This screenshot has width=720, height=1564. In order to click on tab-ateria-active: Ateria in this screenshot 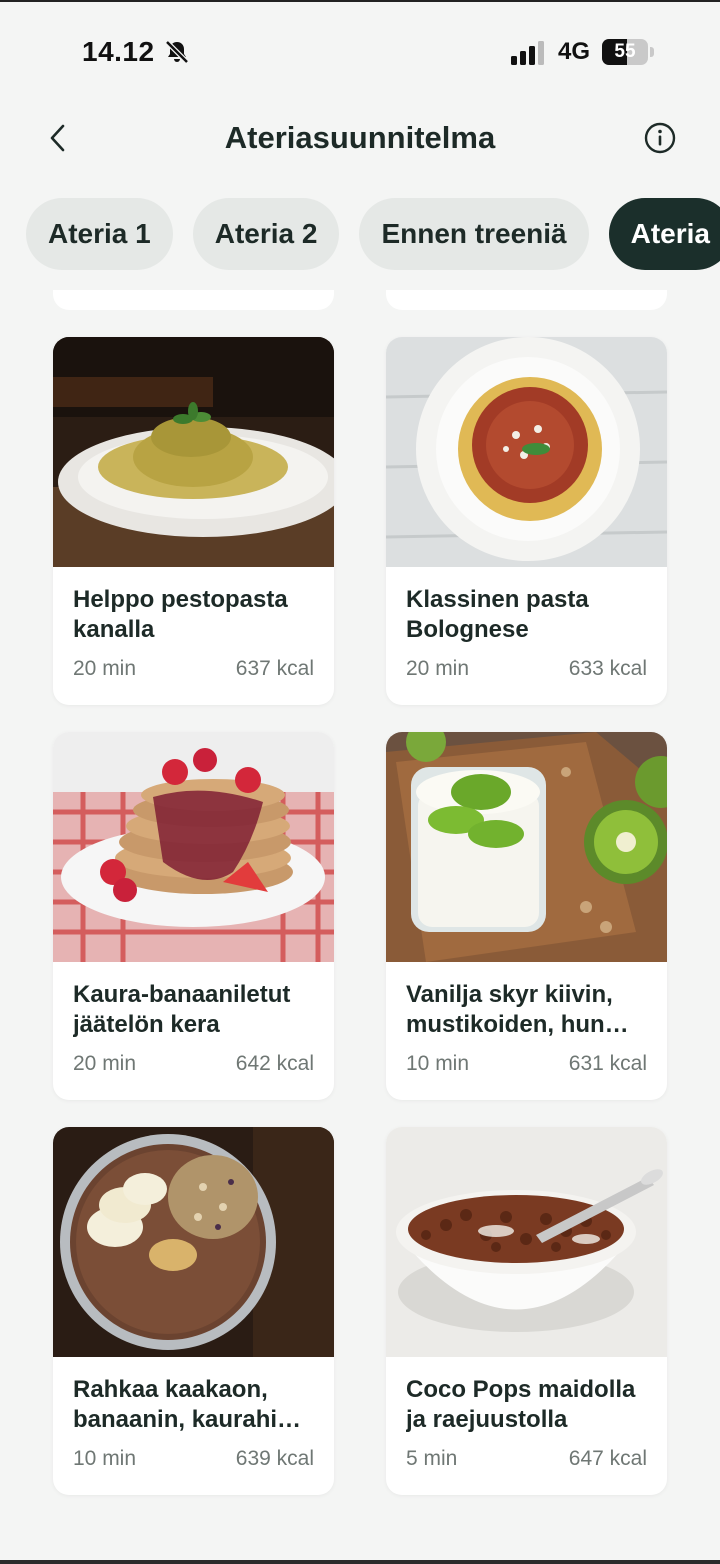, I will do `click(664, 234)`.